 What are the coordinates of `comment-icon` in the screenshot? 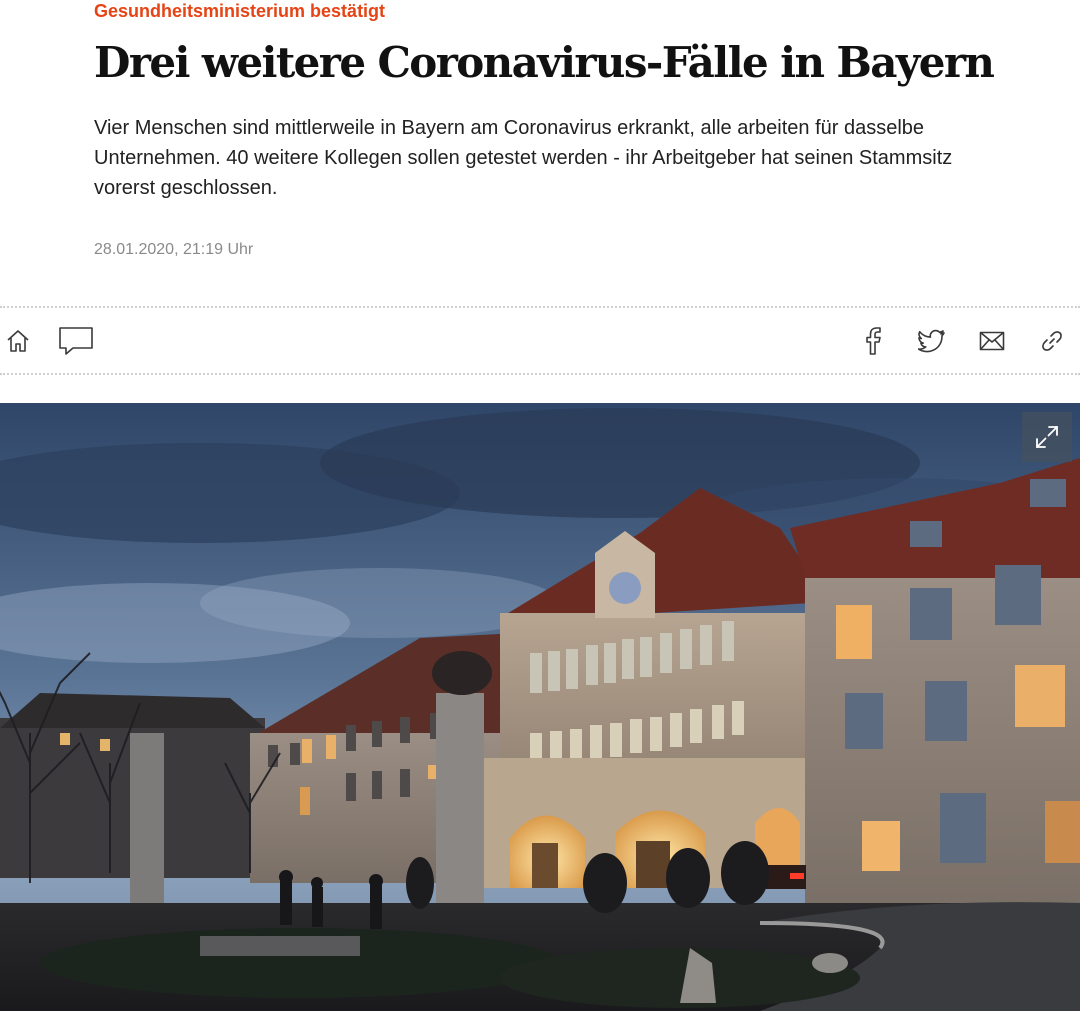 It's located at (76, 341).